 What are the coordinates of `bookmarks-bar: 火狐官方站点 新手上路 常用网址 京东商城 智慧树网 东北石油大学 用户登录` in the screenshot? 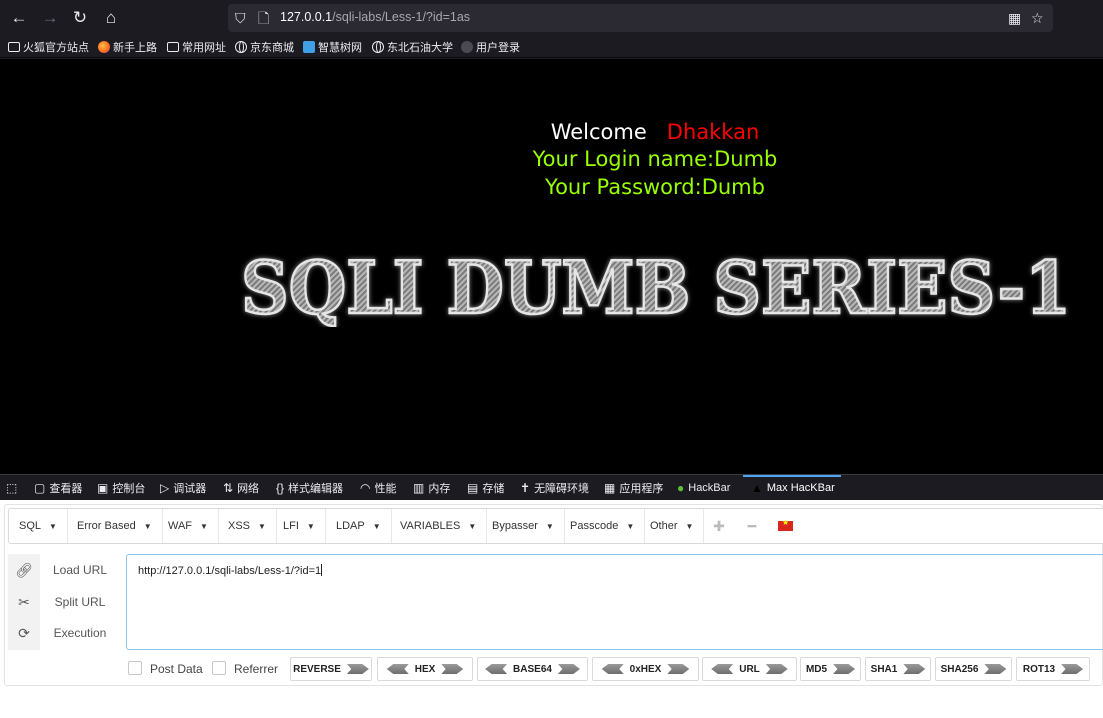 It's located at (551, 47).